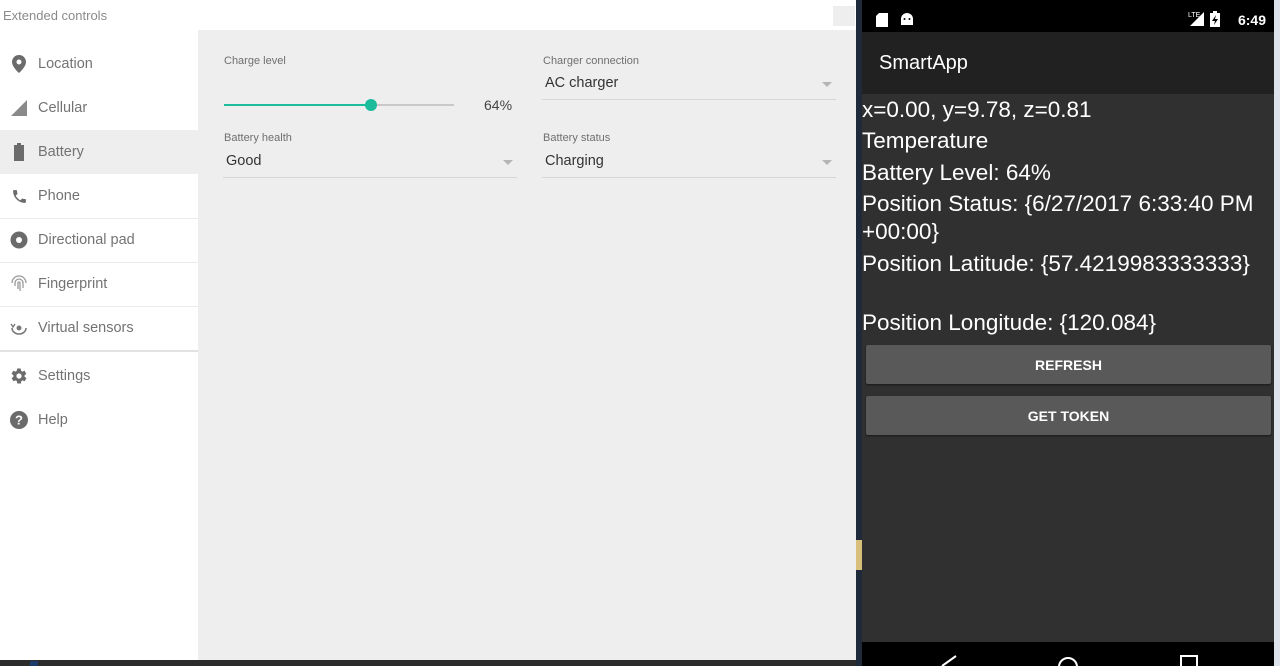 Image resolution: width=1280 pixels, height=666 pixels. What do you see at coordinates (63, 108) in the screenshot?
I see `sidebar-item-label: Cellular` at bounding box center [63, 108].